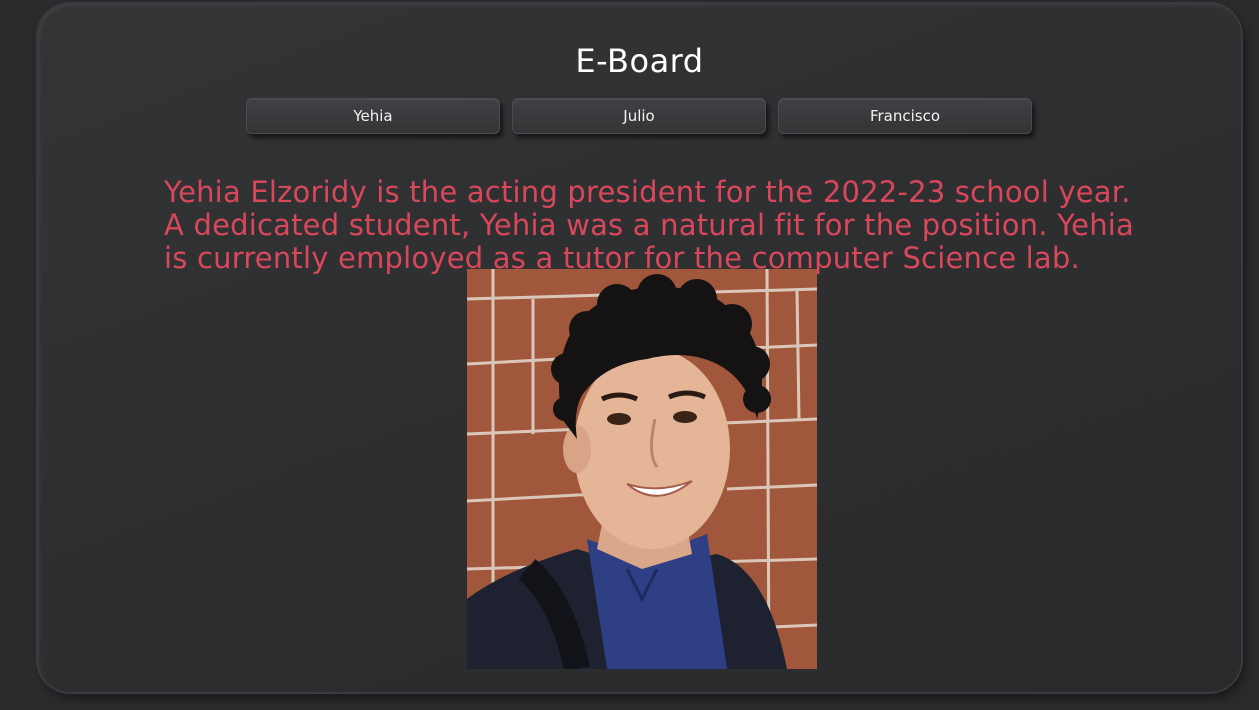  I want to click on member-tabs: Yehia Julio Francisco, so click(639, 116).